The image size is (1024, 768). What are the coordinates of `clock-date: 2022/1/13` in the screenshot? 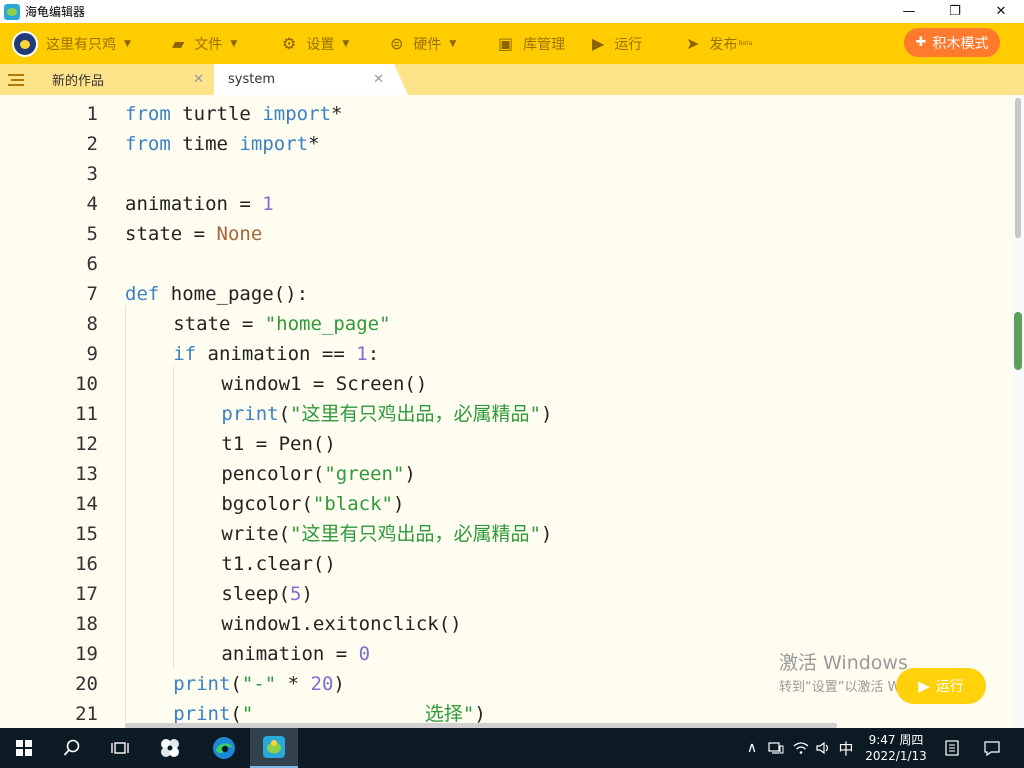 It's located at (896, 756).